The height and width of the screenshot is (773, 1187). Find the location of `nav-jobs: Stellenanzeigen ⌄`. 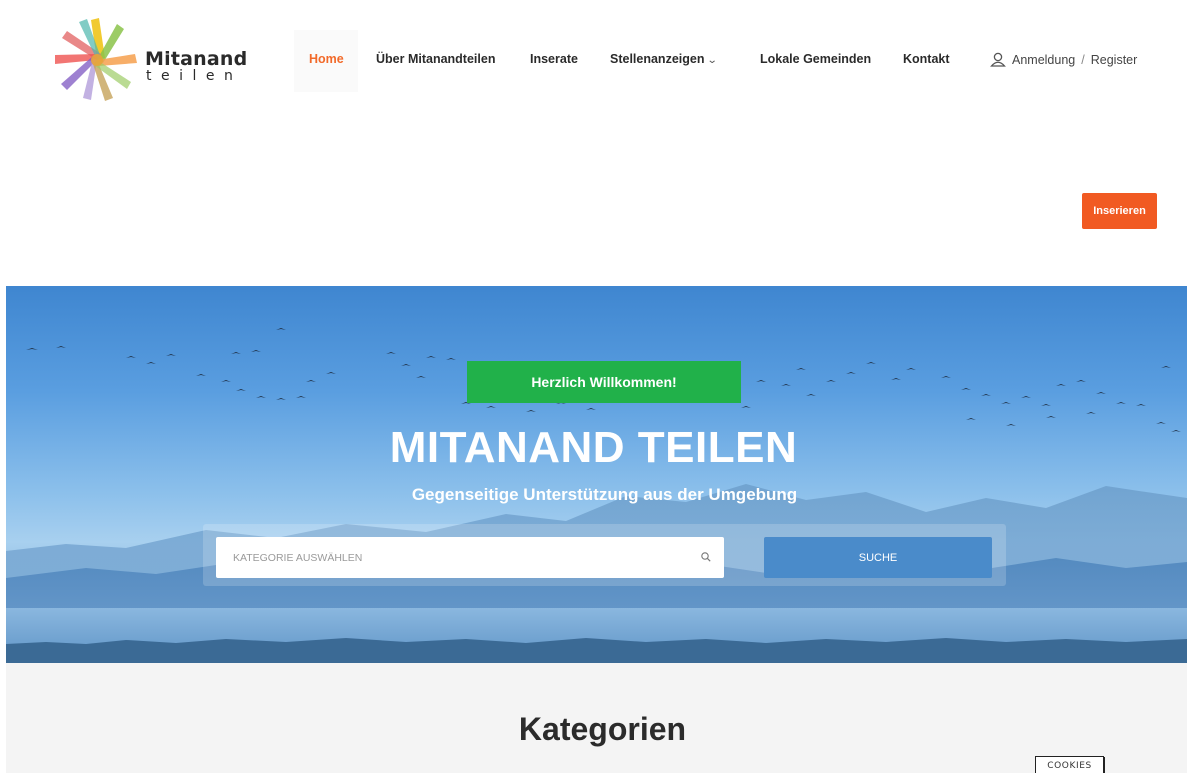

nav-jobs: Stellenanzeigen ⌄ is located at coordinates (664, 59).